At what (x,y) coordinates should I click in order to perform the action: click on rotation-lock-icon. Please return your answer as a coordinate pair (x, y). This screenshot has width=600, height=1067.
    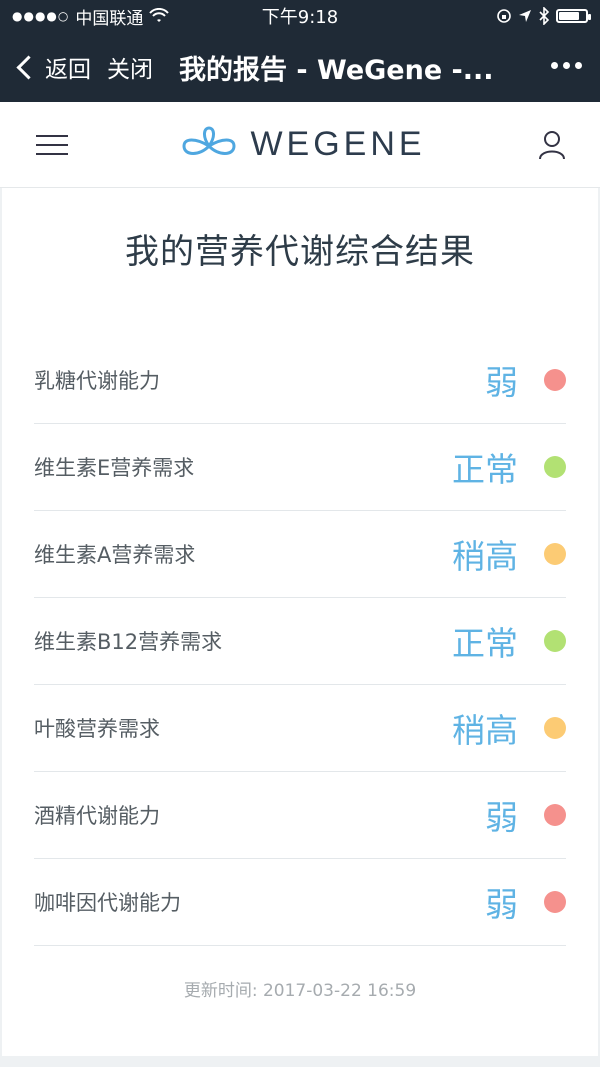
    Looking at the image, I should click on (504, 16).